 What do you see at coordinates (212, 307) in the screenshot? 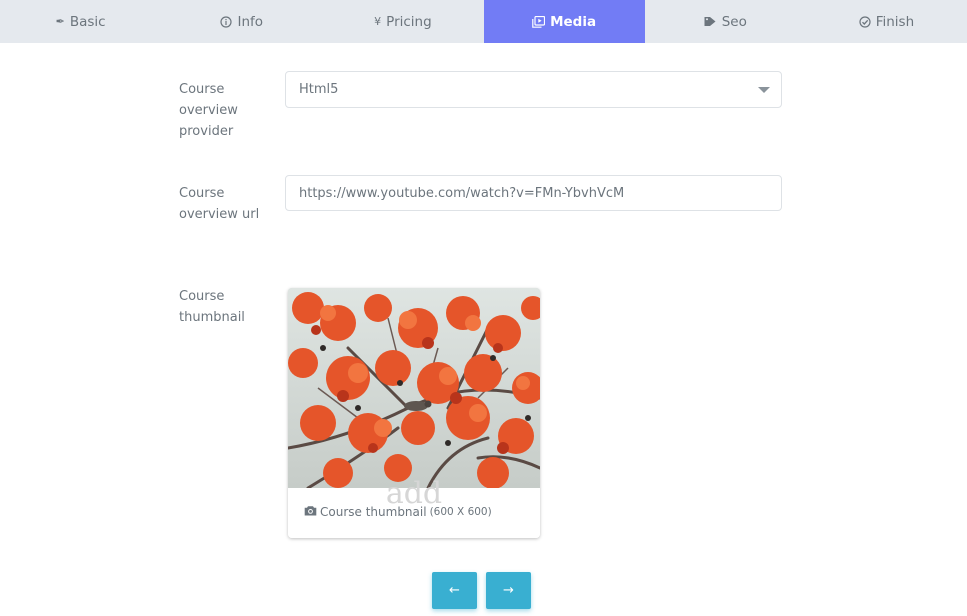
I see `thumbnail-label: Course thumbnail` at bounding box center [212, 307].